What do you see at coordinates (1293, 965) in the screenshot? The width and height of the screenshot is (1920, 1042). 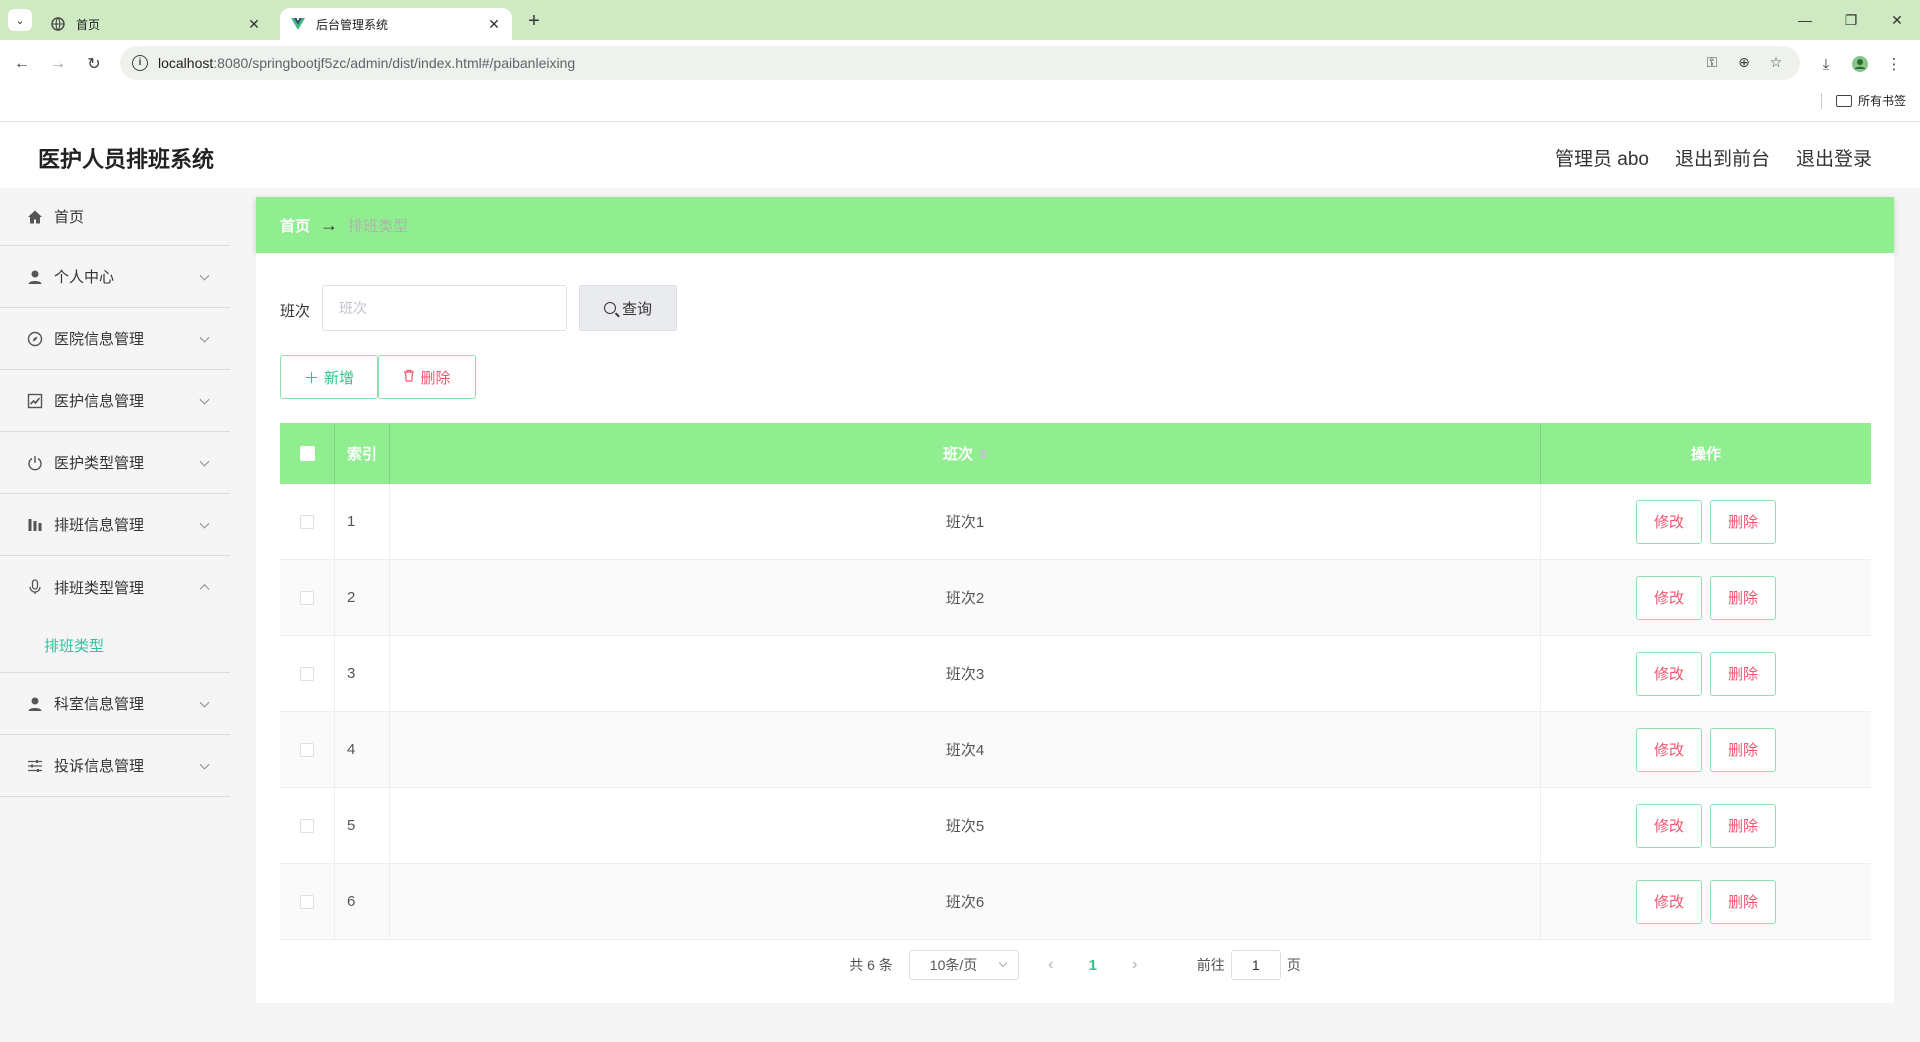 I see `page-suffix: 页` at bounding box center [1293, 965].